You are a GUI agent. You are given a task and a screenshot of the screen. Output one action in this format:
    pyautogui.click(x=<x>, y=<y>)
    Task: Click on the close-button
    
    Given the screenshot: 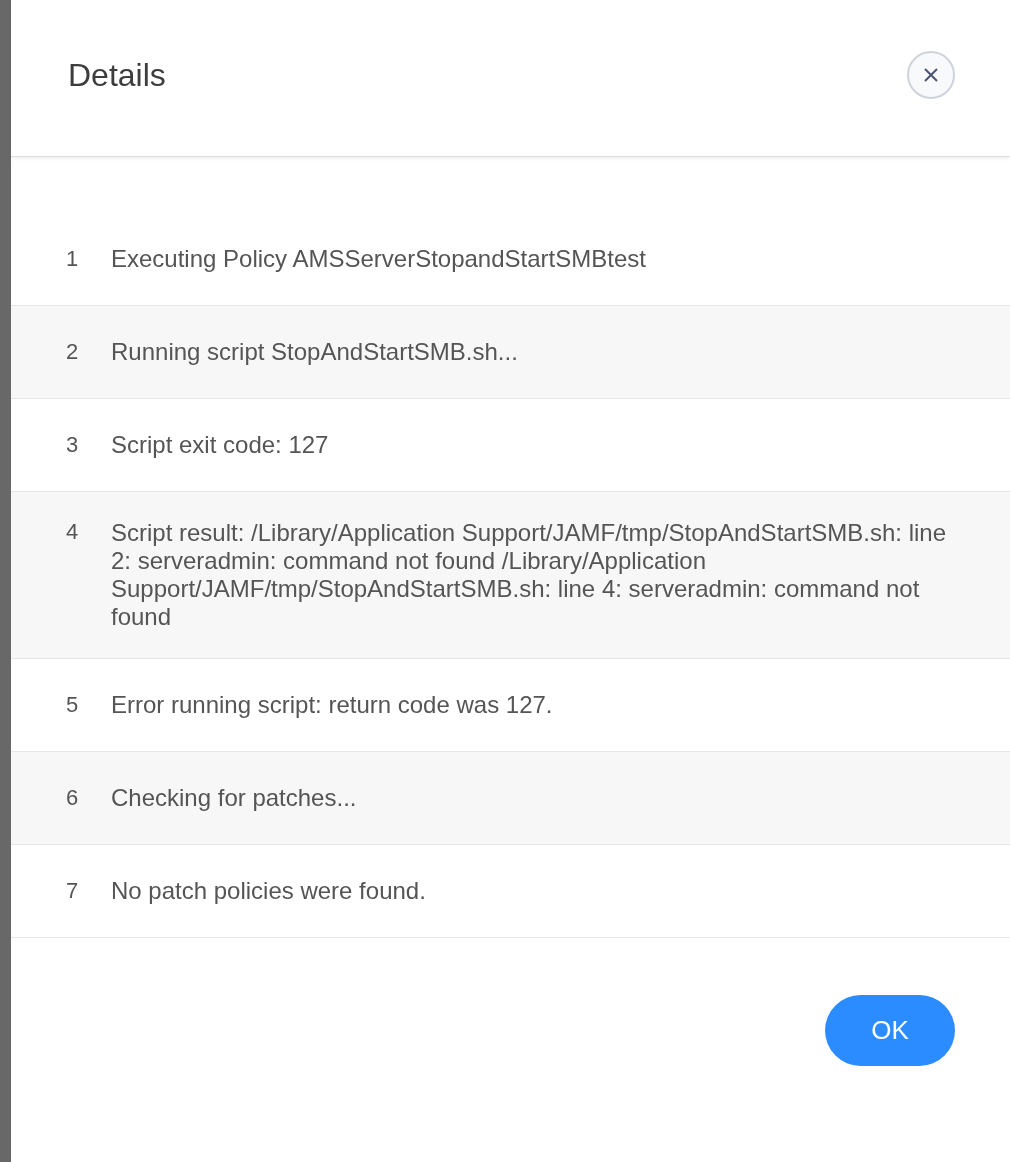 What is the action you would take?
    pyautogui.click(x=931, y=75)
    